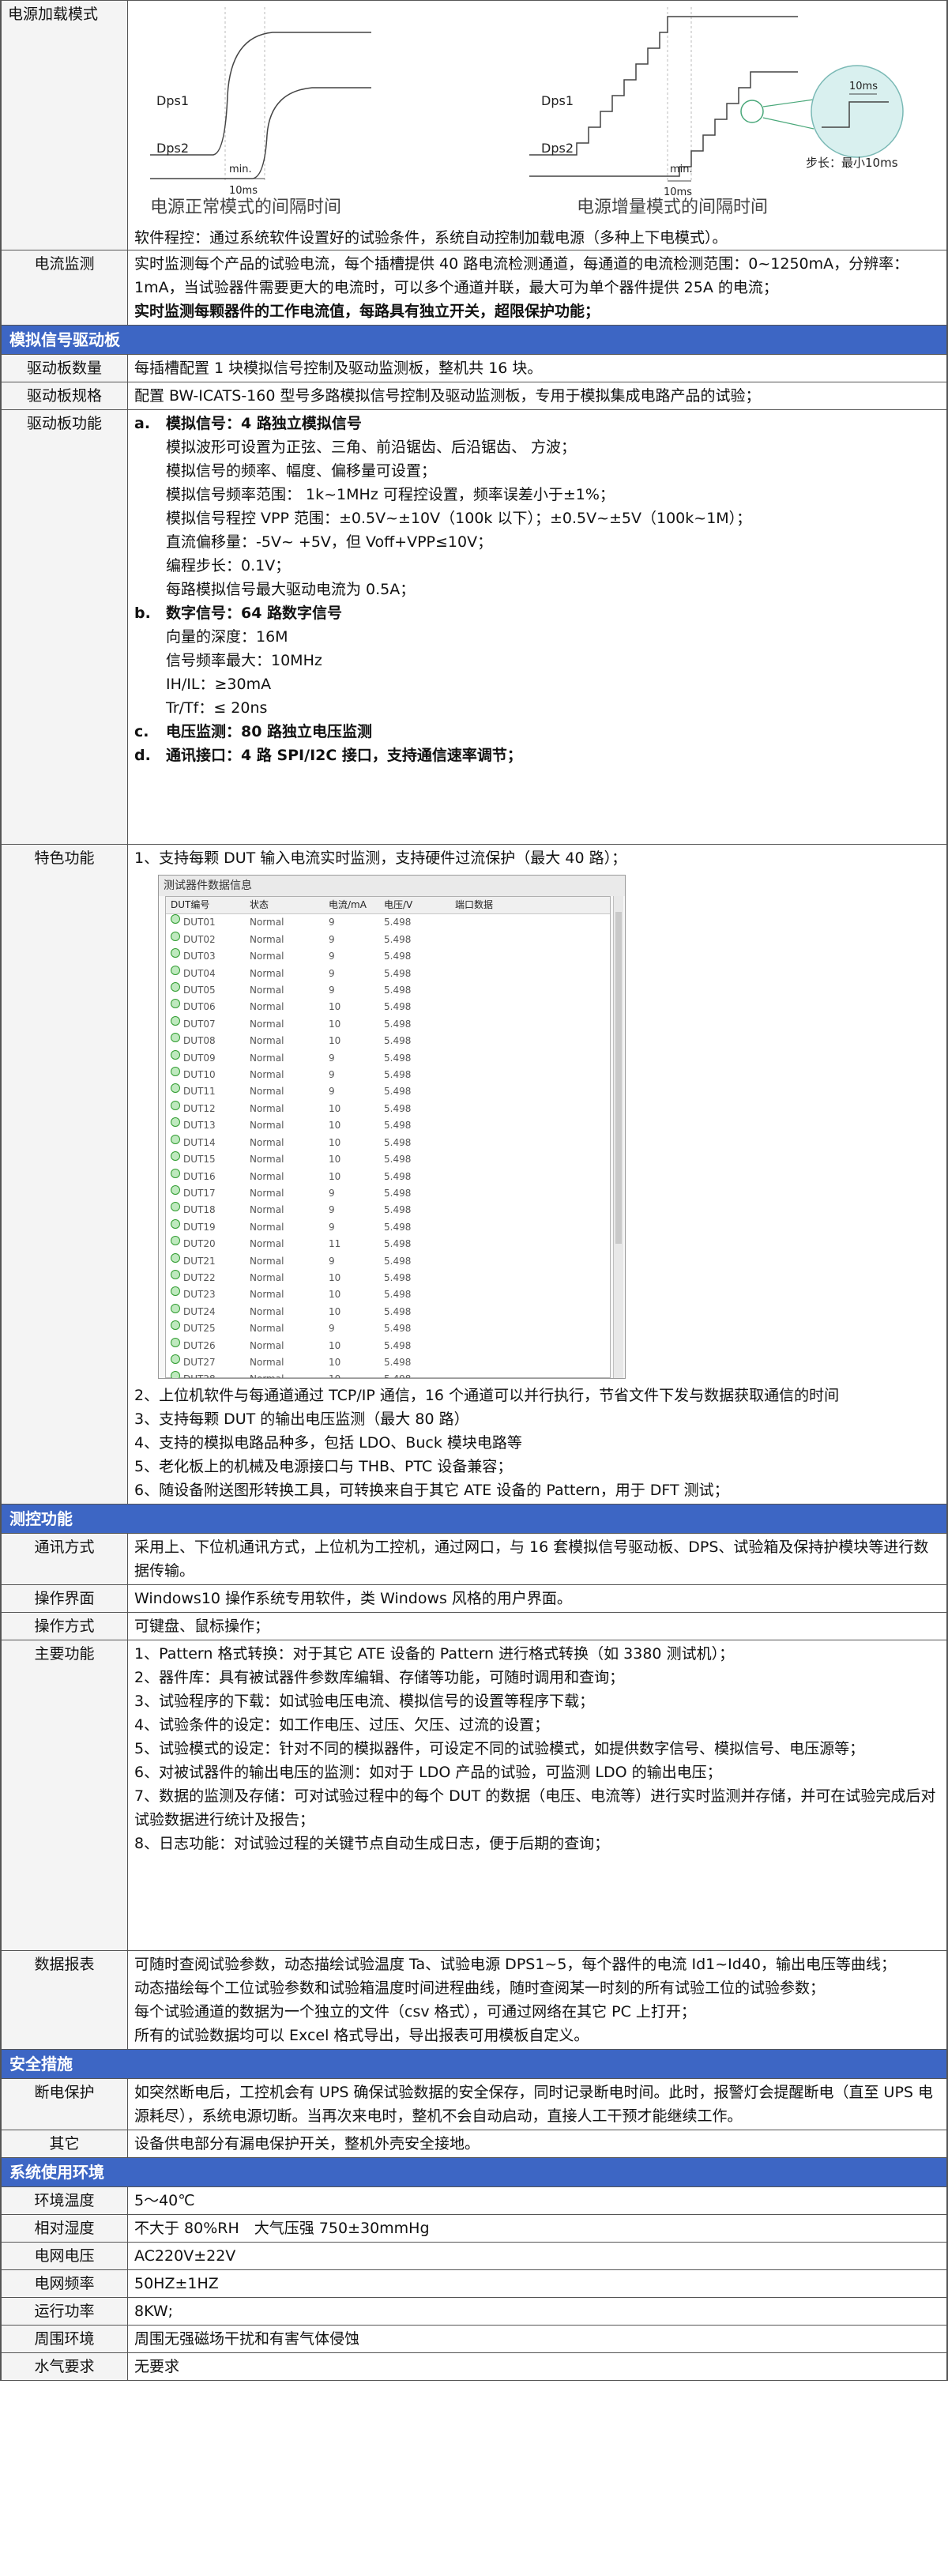 The height and width of the screenshot is (2576, 948). Describe the element at coordinates (388, 1261) in the screenshot. I see `dut-row: DUT21 Normal 9 5.498` at that location.